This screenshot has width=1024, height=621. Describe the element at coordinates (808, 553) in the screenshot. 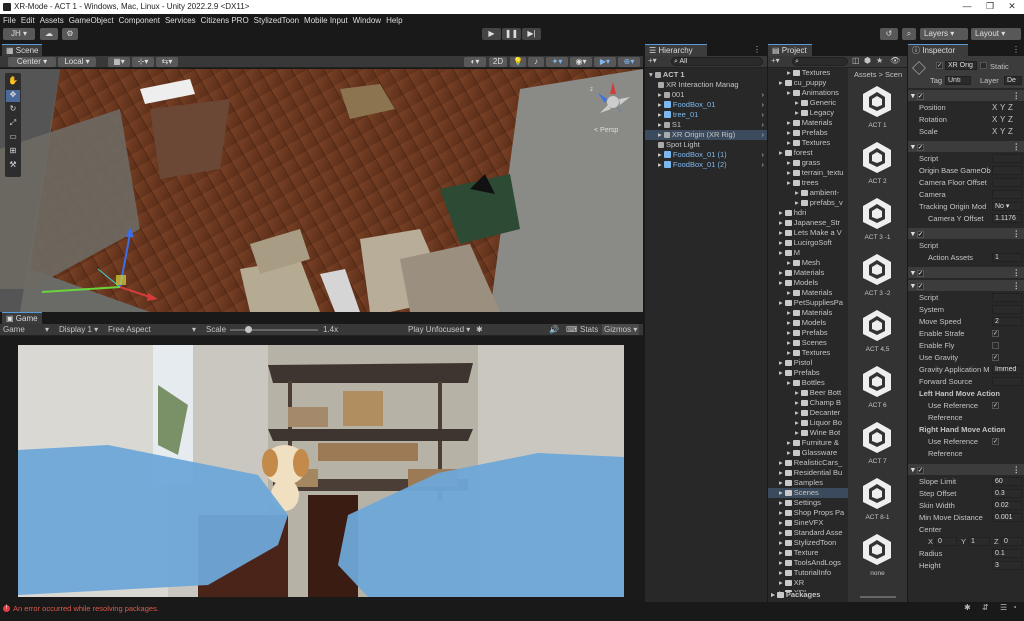

I see `project-folder: ▸ Texture` at that location.